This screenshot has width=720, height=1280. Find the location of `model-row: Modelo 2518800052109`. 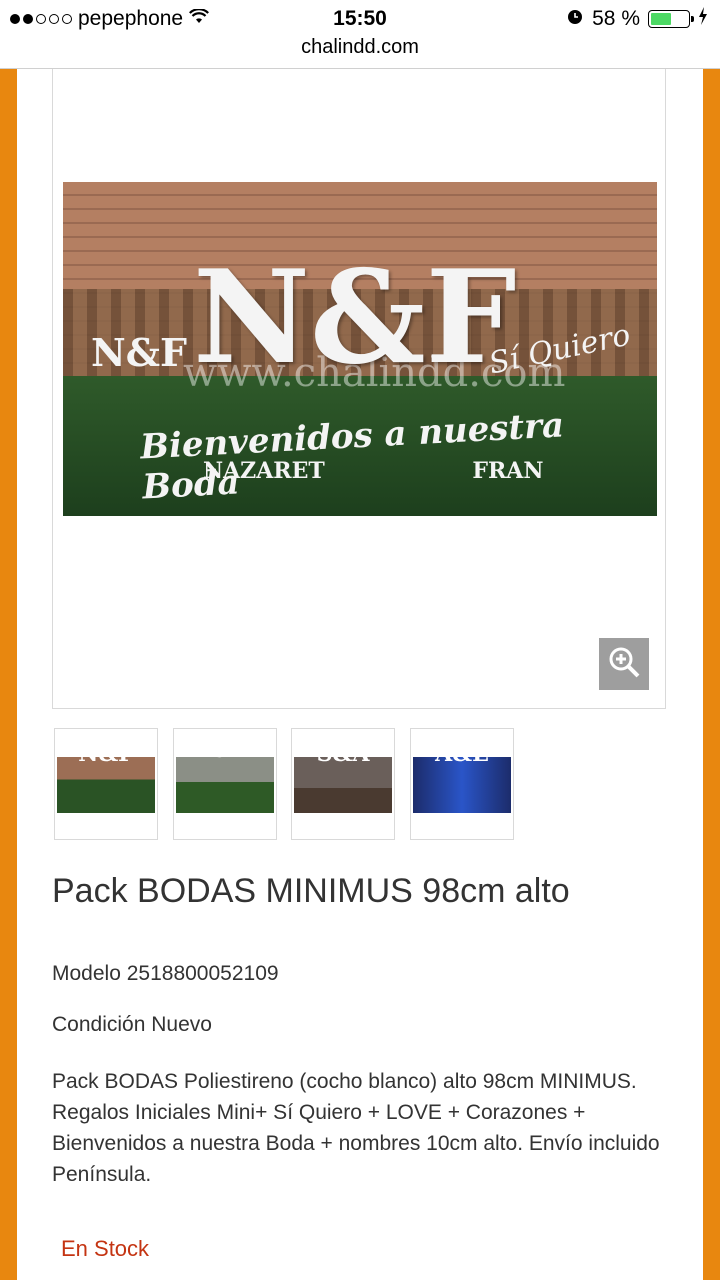

model-row: Modelo 2518800052109 is located at coordinates (165, 974).